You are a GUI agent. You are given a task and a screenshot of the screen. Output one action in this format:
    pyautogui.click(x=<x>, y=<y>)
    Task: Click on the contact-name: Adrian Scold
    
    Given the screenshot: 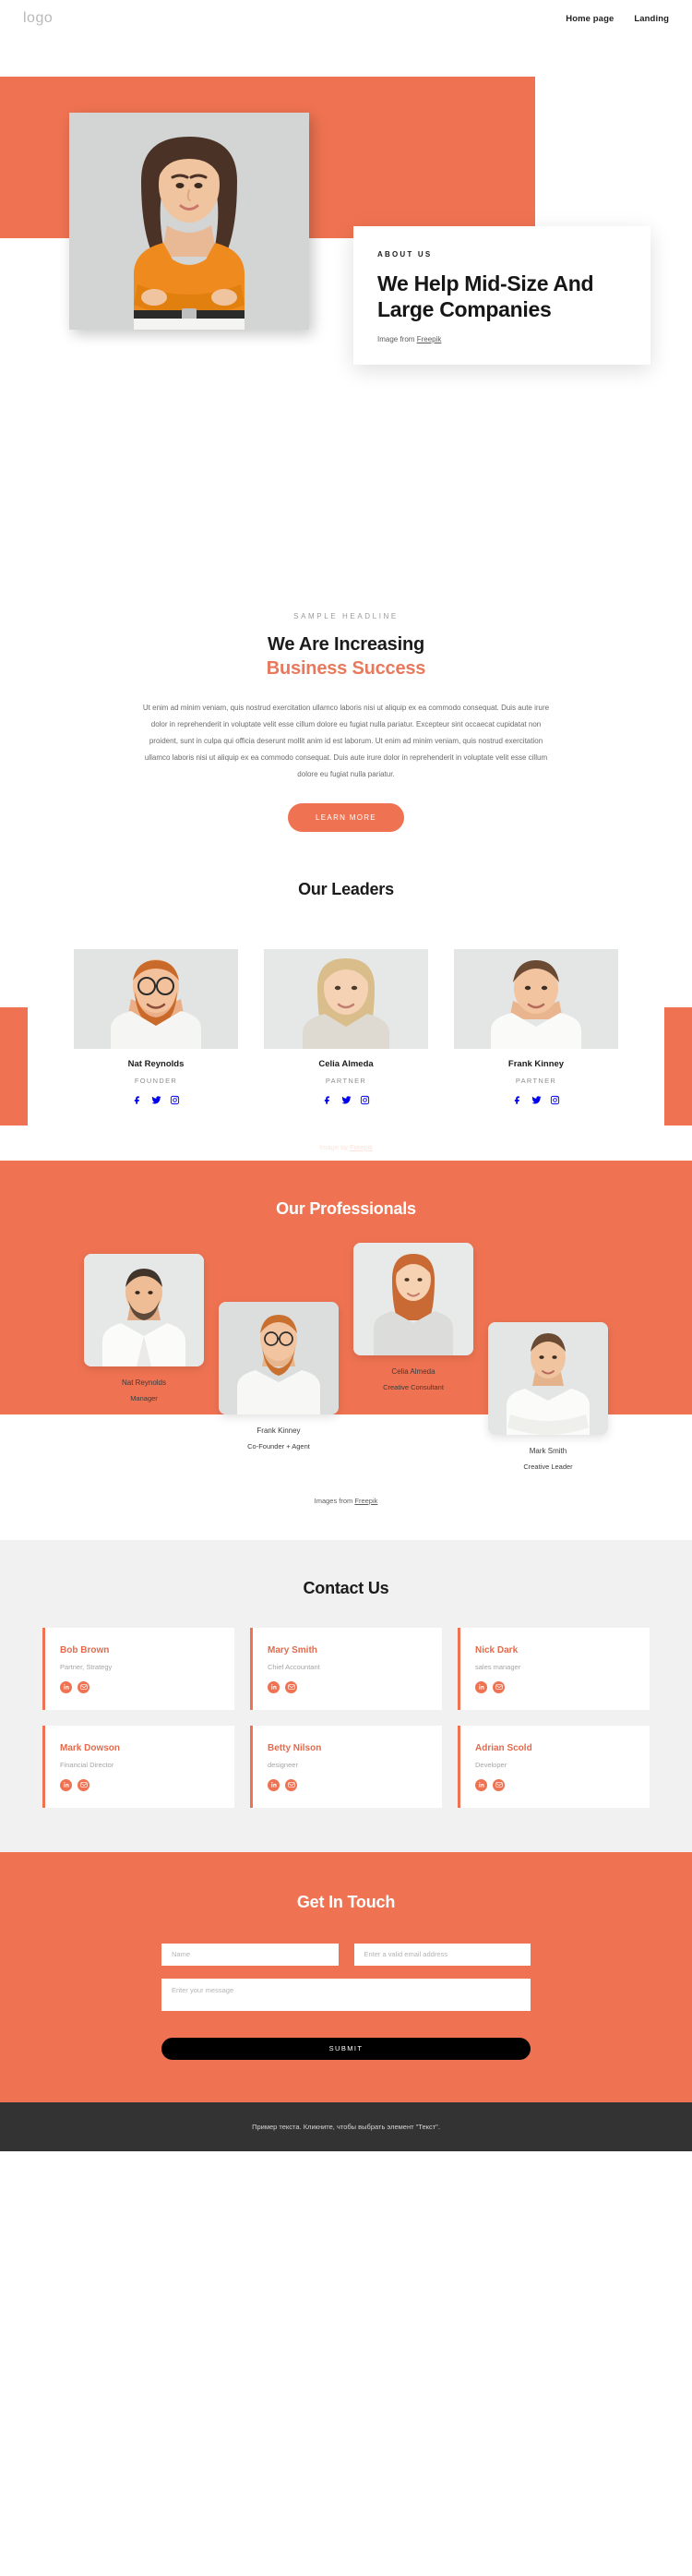 What is the action you would take?
    pyautogui.click(x=503, y=1747)
    